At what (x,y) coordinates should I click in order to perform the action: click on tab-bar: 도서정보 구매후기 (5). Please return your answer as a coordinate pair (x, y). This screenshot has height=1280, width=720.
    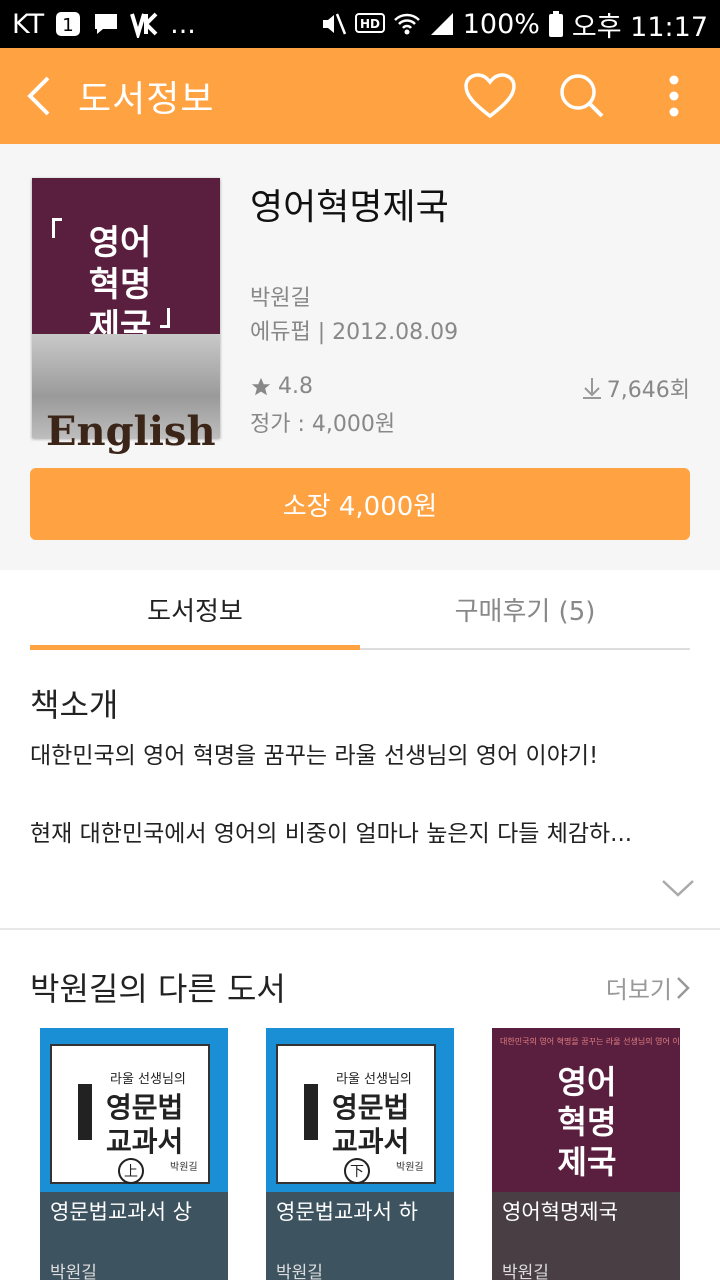
    Looking at the image, I should click on (360, 610).